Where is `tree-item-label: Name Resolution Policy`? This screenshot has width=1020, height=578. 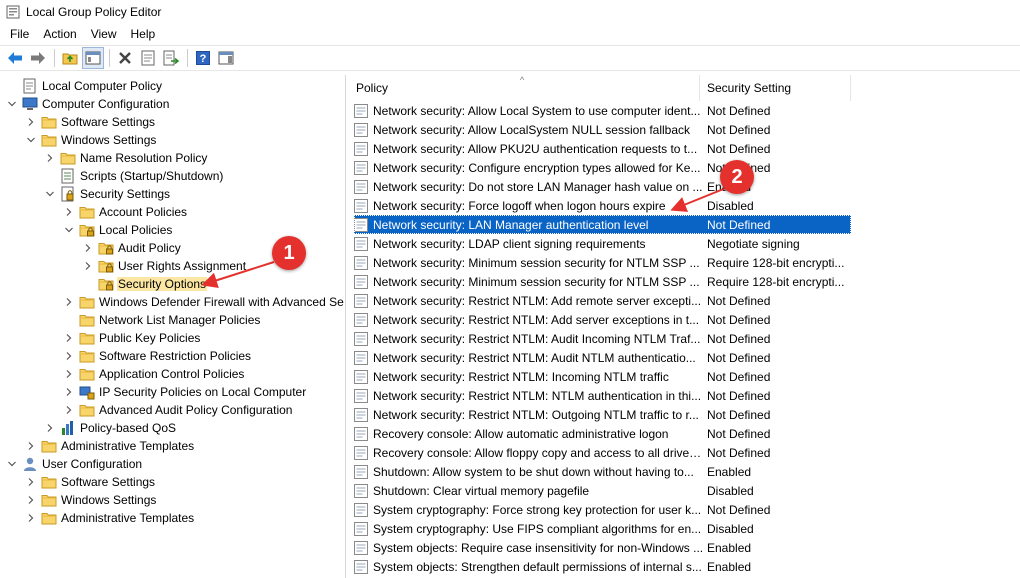
tree-item-label: Name Resolution Policy is located at coordinates (144, 158).